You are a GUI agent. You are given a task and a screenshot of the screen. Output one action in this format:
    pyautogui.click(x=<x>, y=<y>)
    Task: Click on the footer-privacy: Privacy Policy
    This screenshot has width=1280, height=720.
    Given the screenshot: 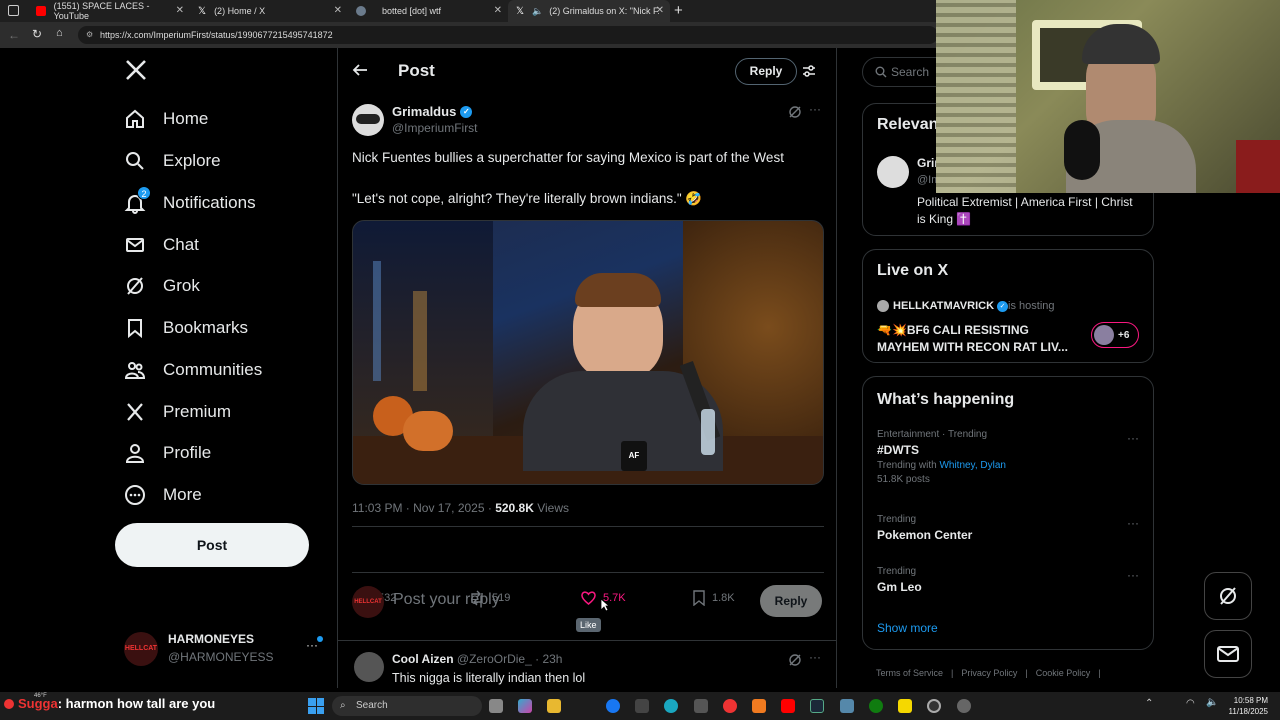 What is the action you would take?
    pyautogui.click(x=989, y=673)
    